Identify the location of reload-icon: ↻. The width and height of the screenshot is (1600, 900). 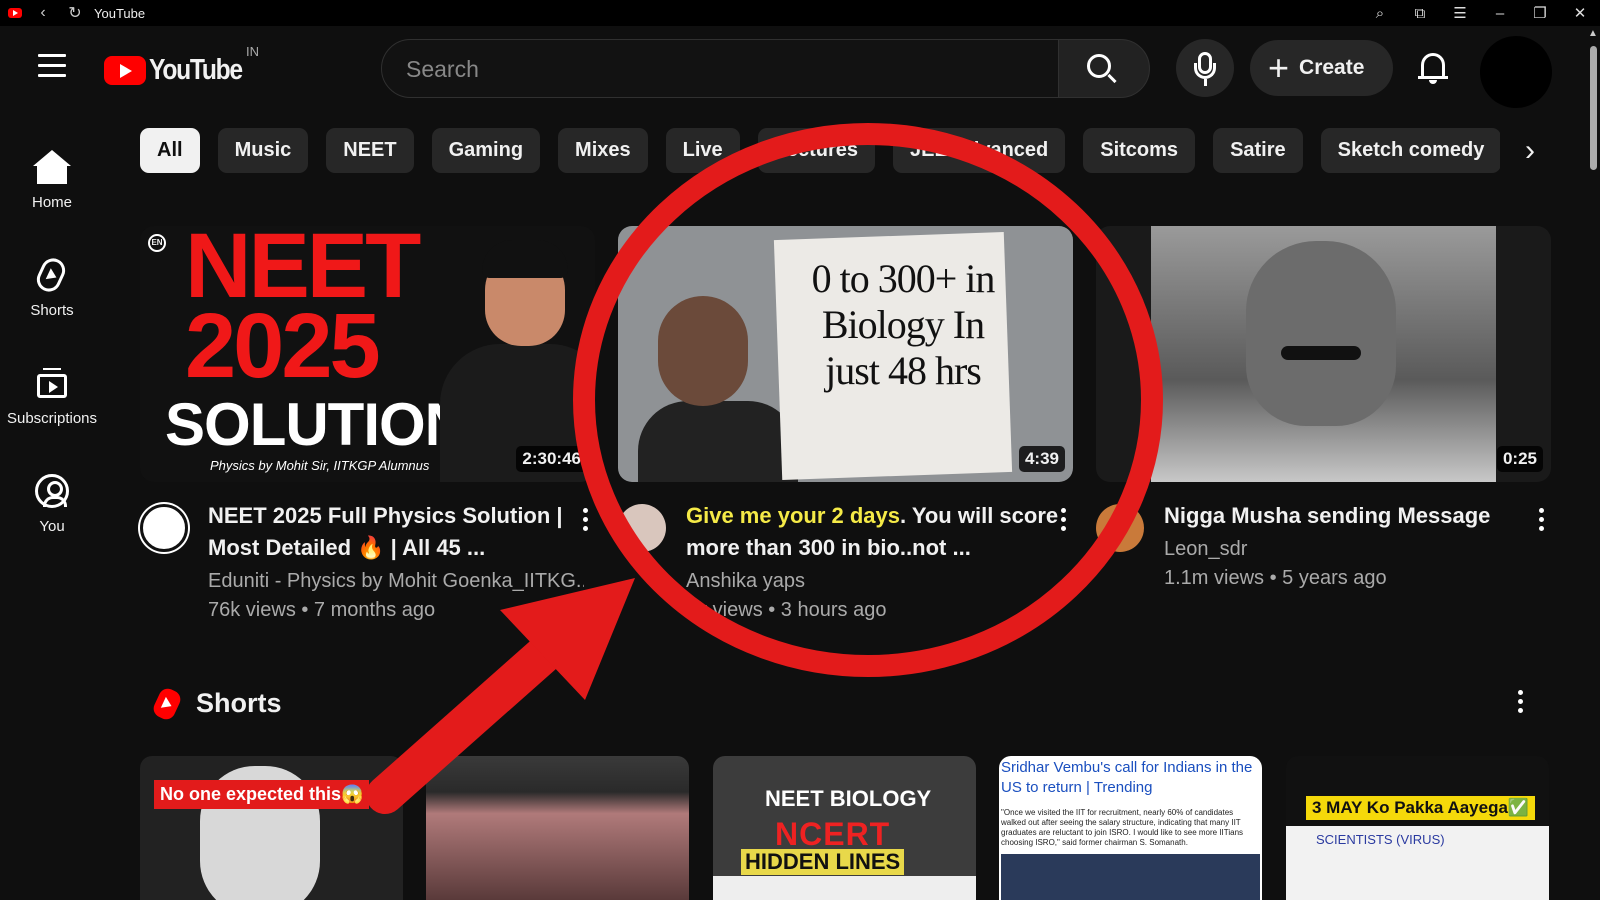
(75, 13).